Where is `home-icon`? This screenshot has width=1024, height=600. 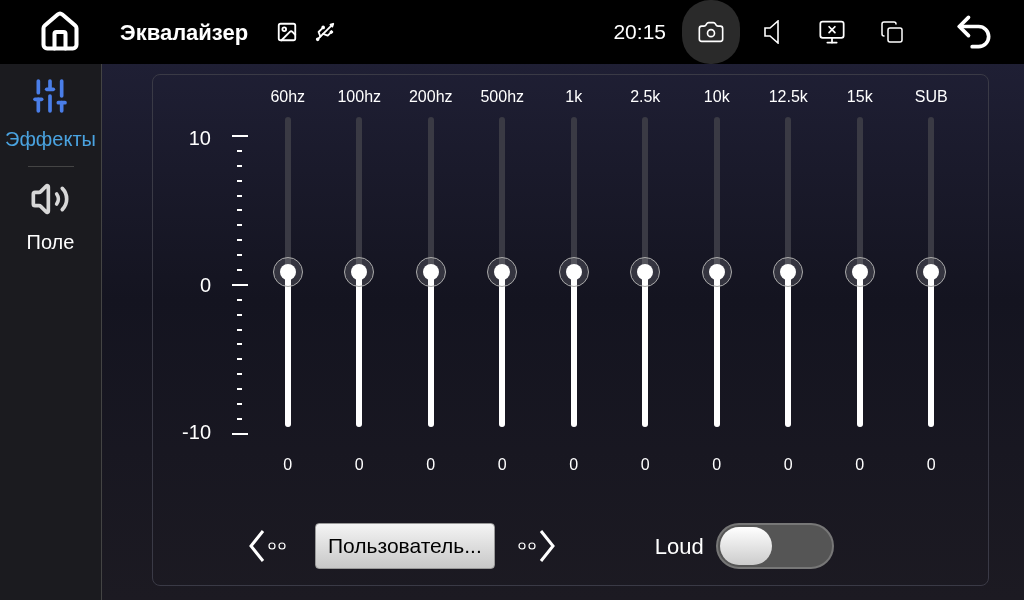 home-icon is located at coordinates (60, 32).